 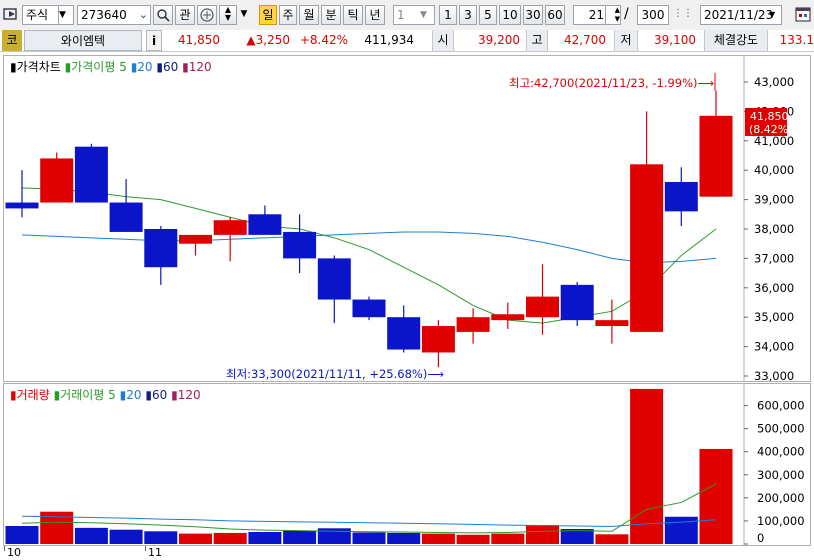 What do you see at coordinates (555, 15) in the screenshot?
I see `interval-60-button: 60` at bounding box center [555, 15].